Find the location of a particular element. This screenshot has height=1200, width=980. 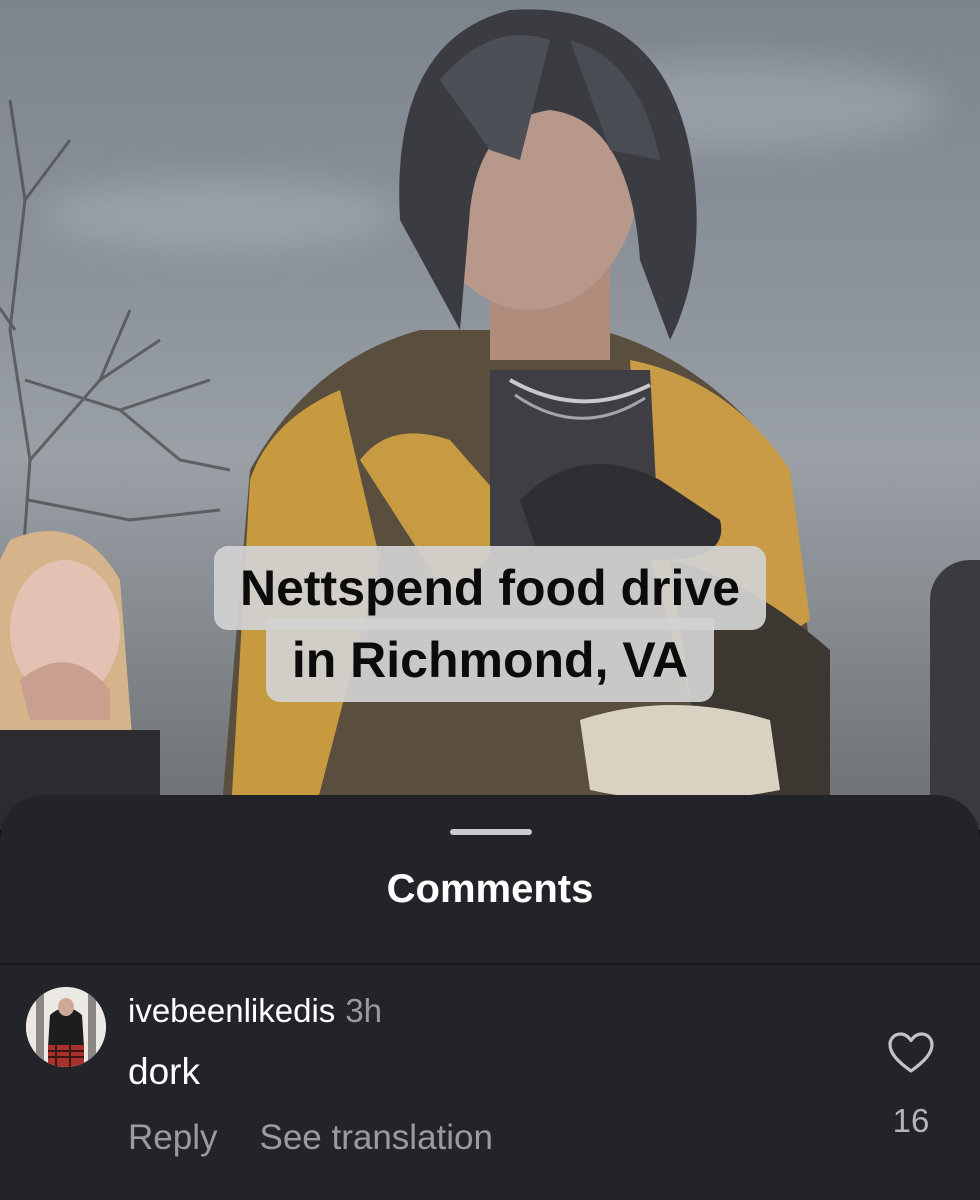

like-count: 16 is located at coordinates (911, 1120).